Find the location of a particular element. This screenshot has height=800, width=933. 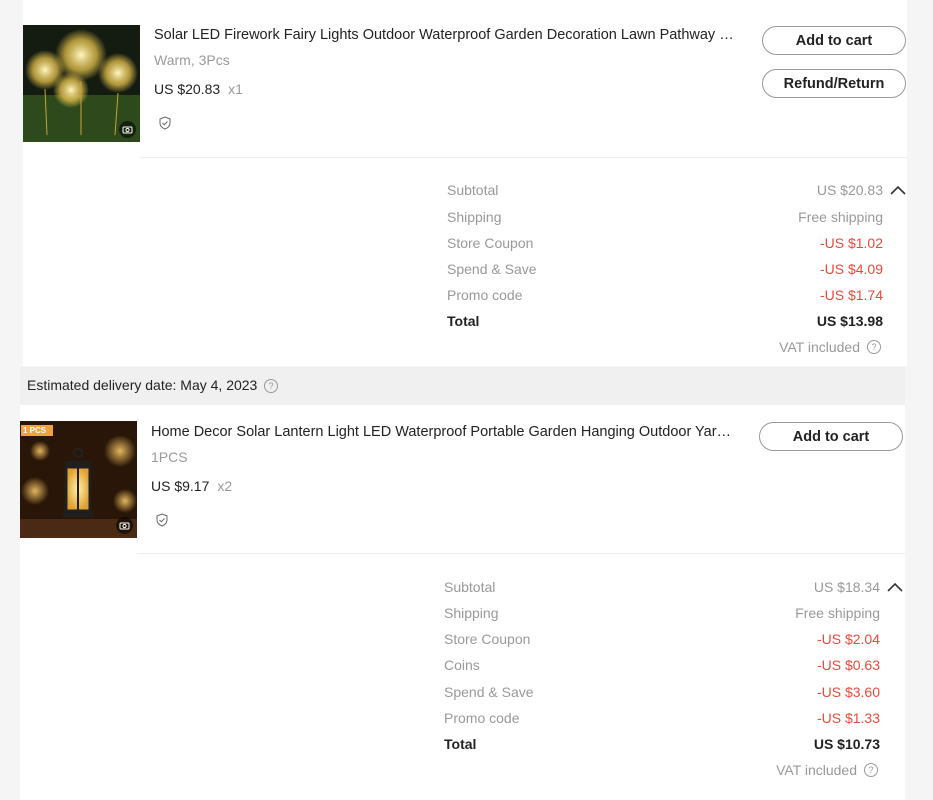

product-price-1: US $20.83 x1 is located at coordinates (198, 89).